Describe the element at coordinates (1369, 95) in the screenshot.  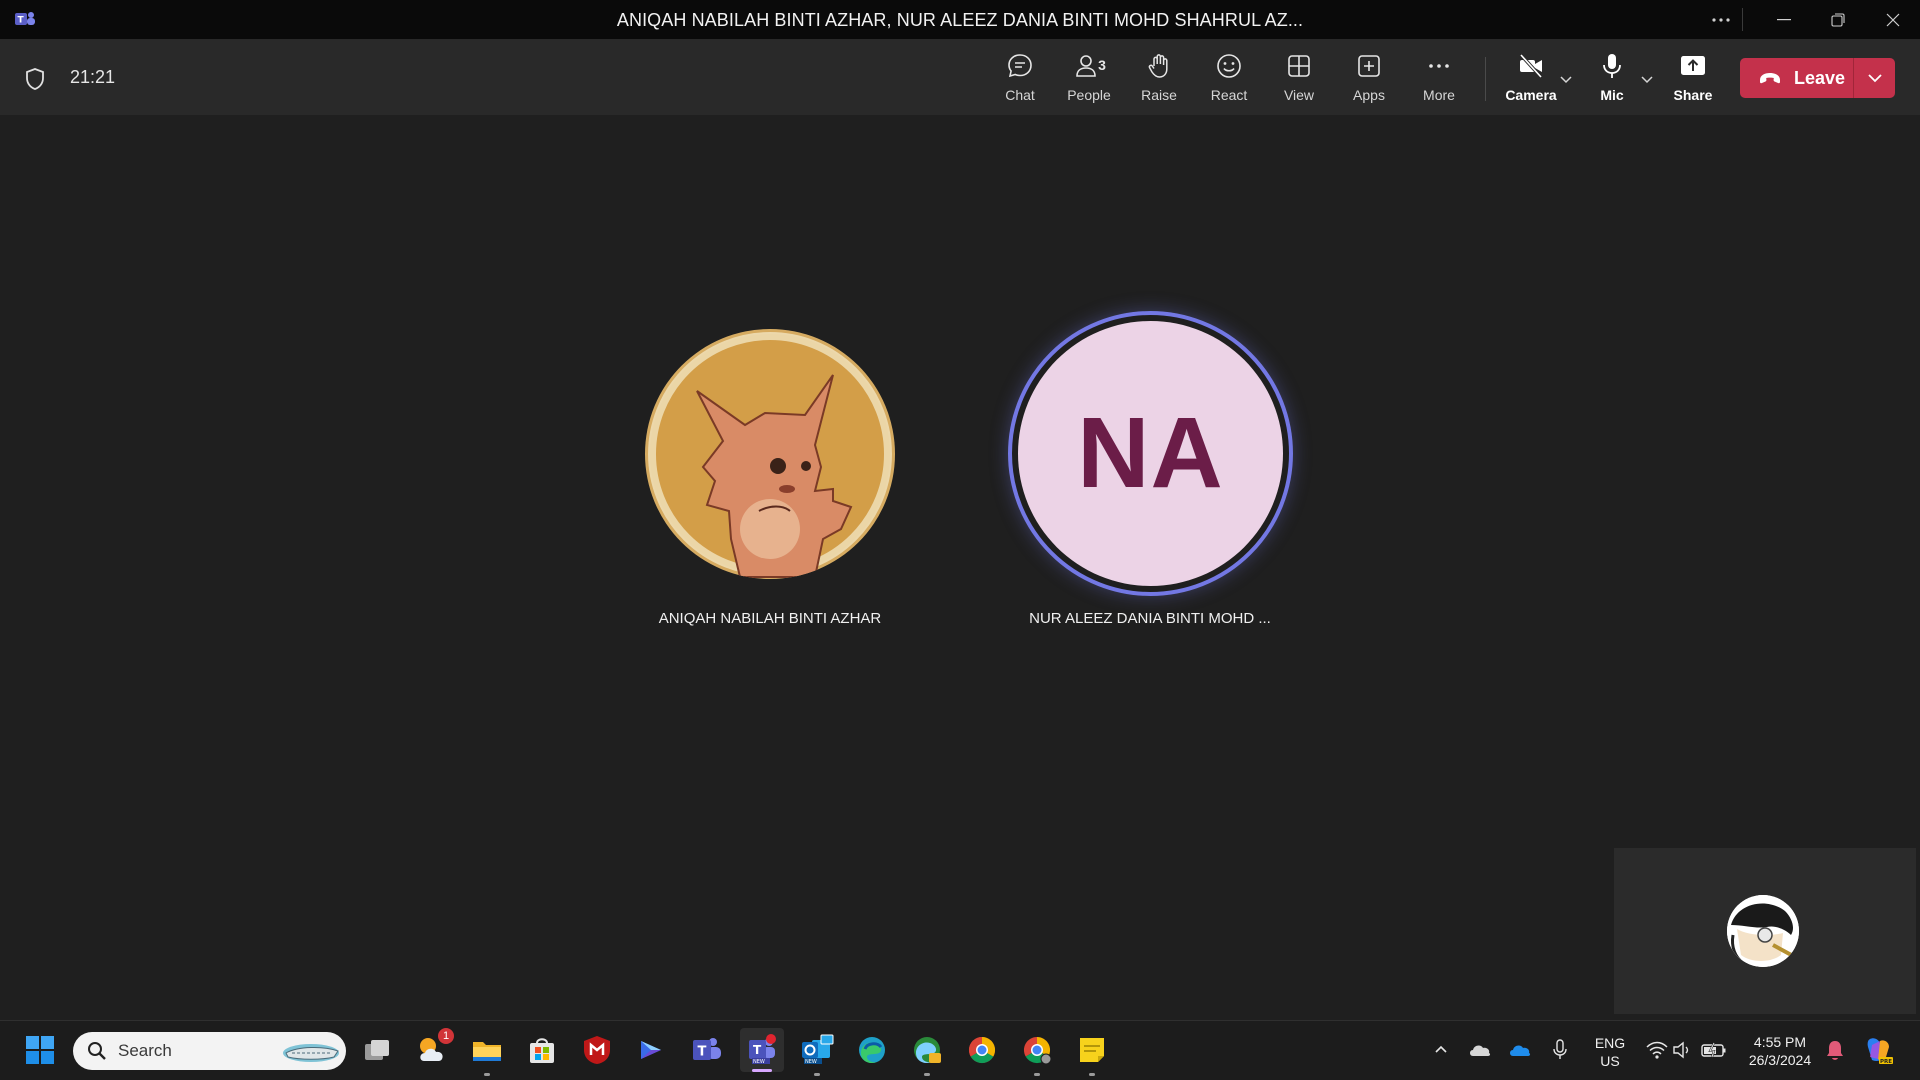
I see `apps-label: Apps` at that location.